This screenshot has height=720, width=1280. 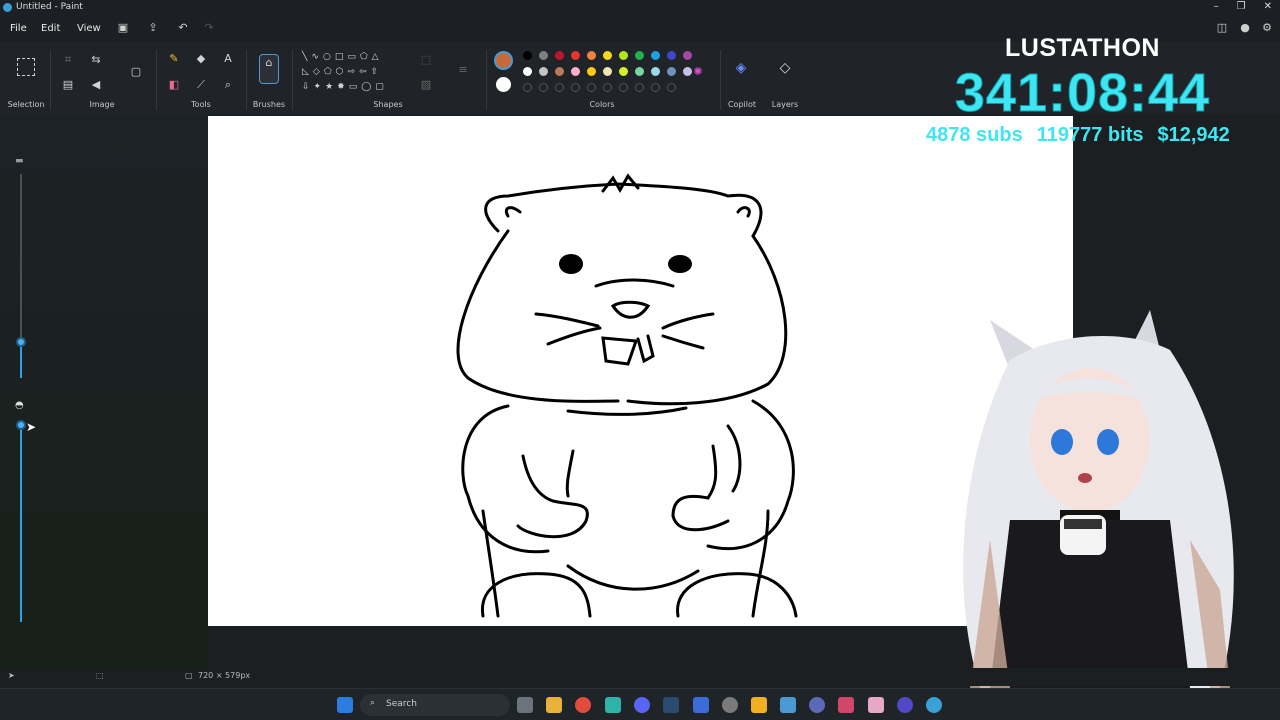 What do you see at coordinates (201, 59) in the screenshot?
I see `fill-icon: ◆` at bounding box center [201, 59].